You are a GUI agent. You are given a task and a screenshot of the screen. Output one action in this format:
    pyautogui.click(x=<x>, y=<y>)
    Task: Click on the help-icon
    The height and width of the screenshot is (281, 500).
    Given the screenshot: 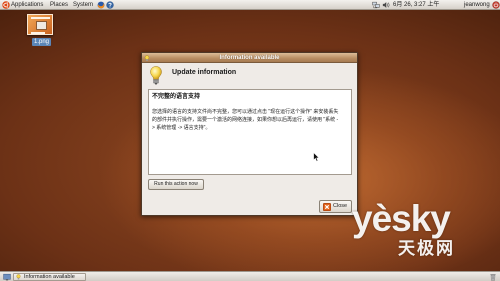 What is the action you would take?
    pyautogui.click(x=110, y=5)
    